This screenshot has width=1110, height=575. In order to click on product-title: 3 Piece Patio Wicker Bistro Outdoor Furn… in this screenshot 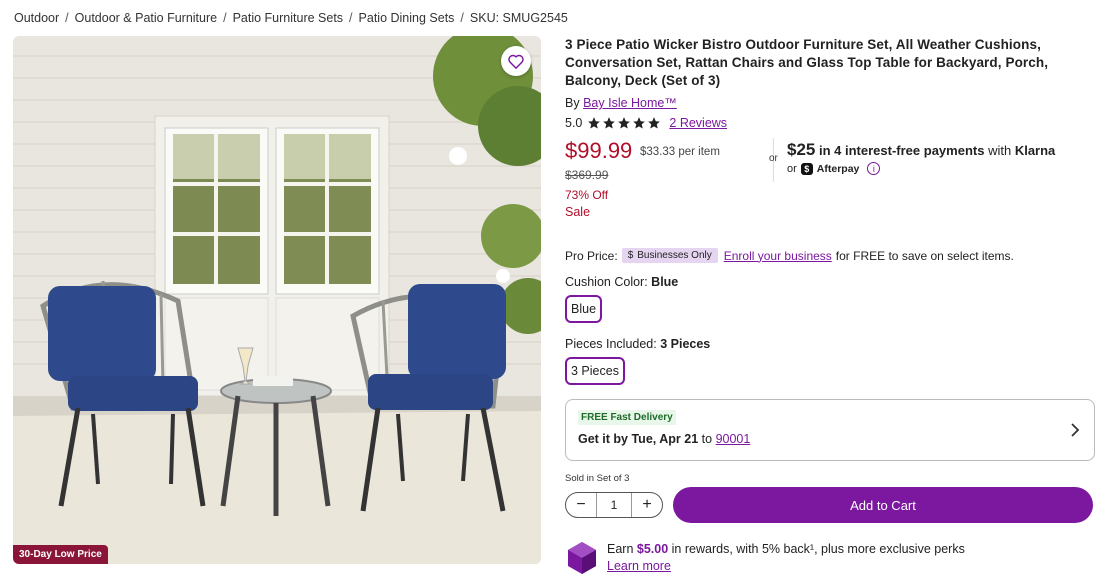, I will do `click(807, 62)`.